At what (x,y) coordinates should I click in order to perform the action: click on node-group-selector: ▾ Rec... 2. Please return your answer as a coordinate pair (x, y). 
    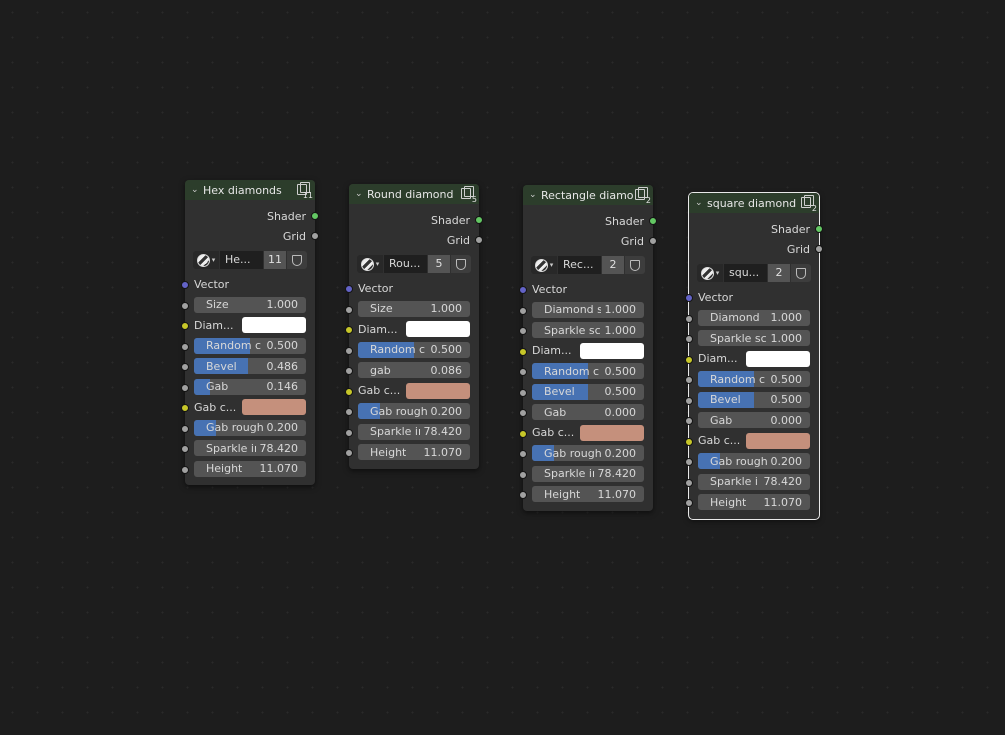
    Looking at the image, I should click on (588, 265).